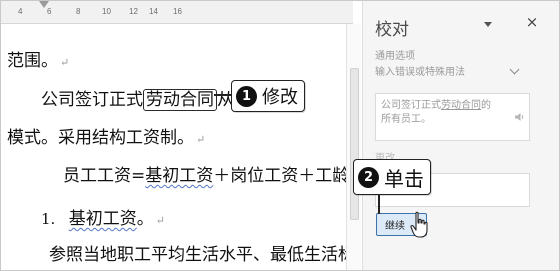 This screenshot has height=271, width=560. I want to click on doc-line: 模式。采用结构工资制。 ↵, so click(106, 135).